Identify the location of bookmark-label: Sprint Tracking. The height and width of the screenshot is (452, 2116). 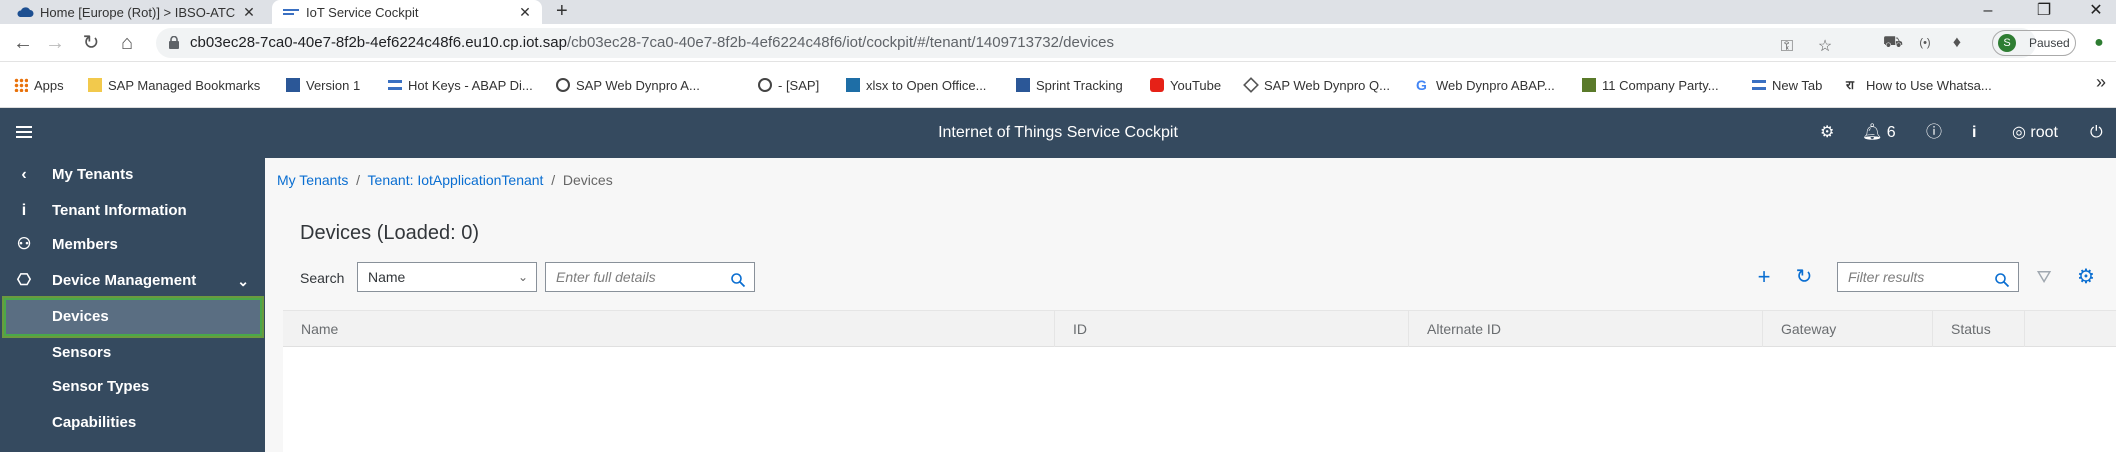
(1079, 85).